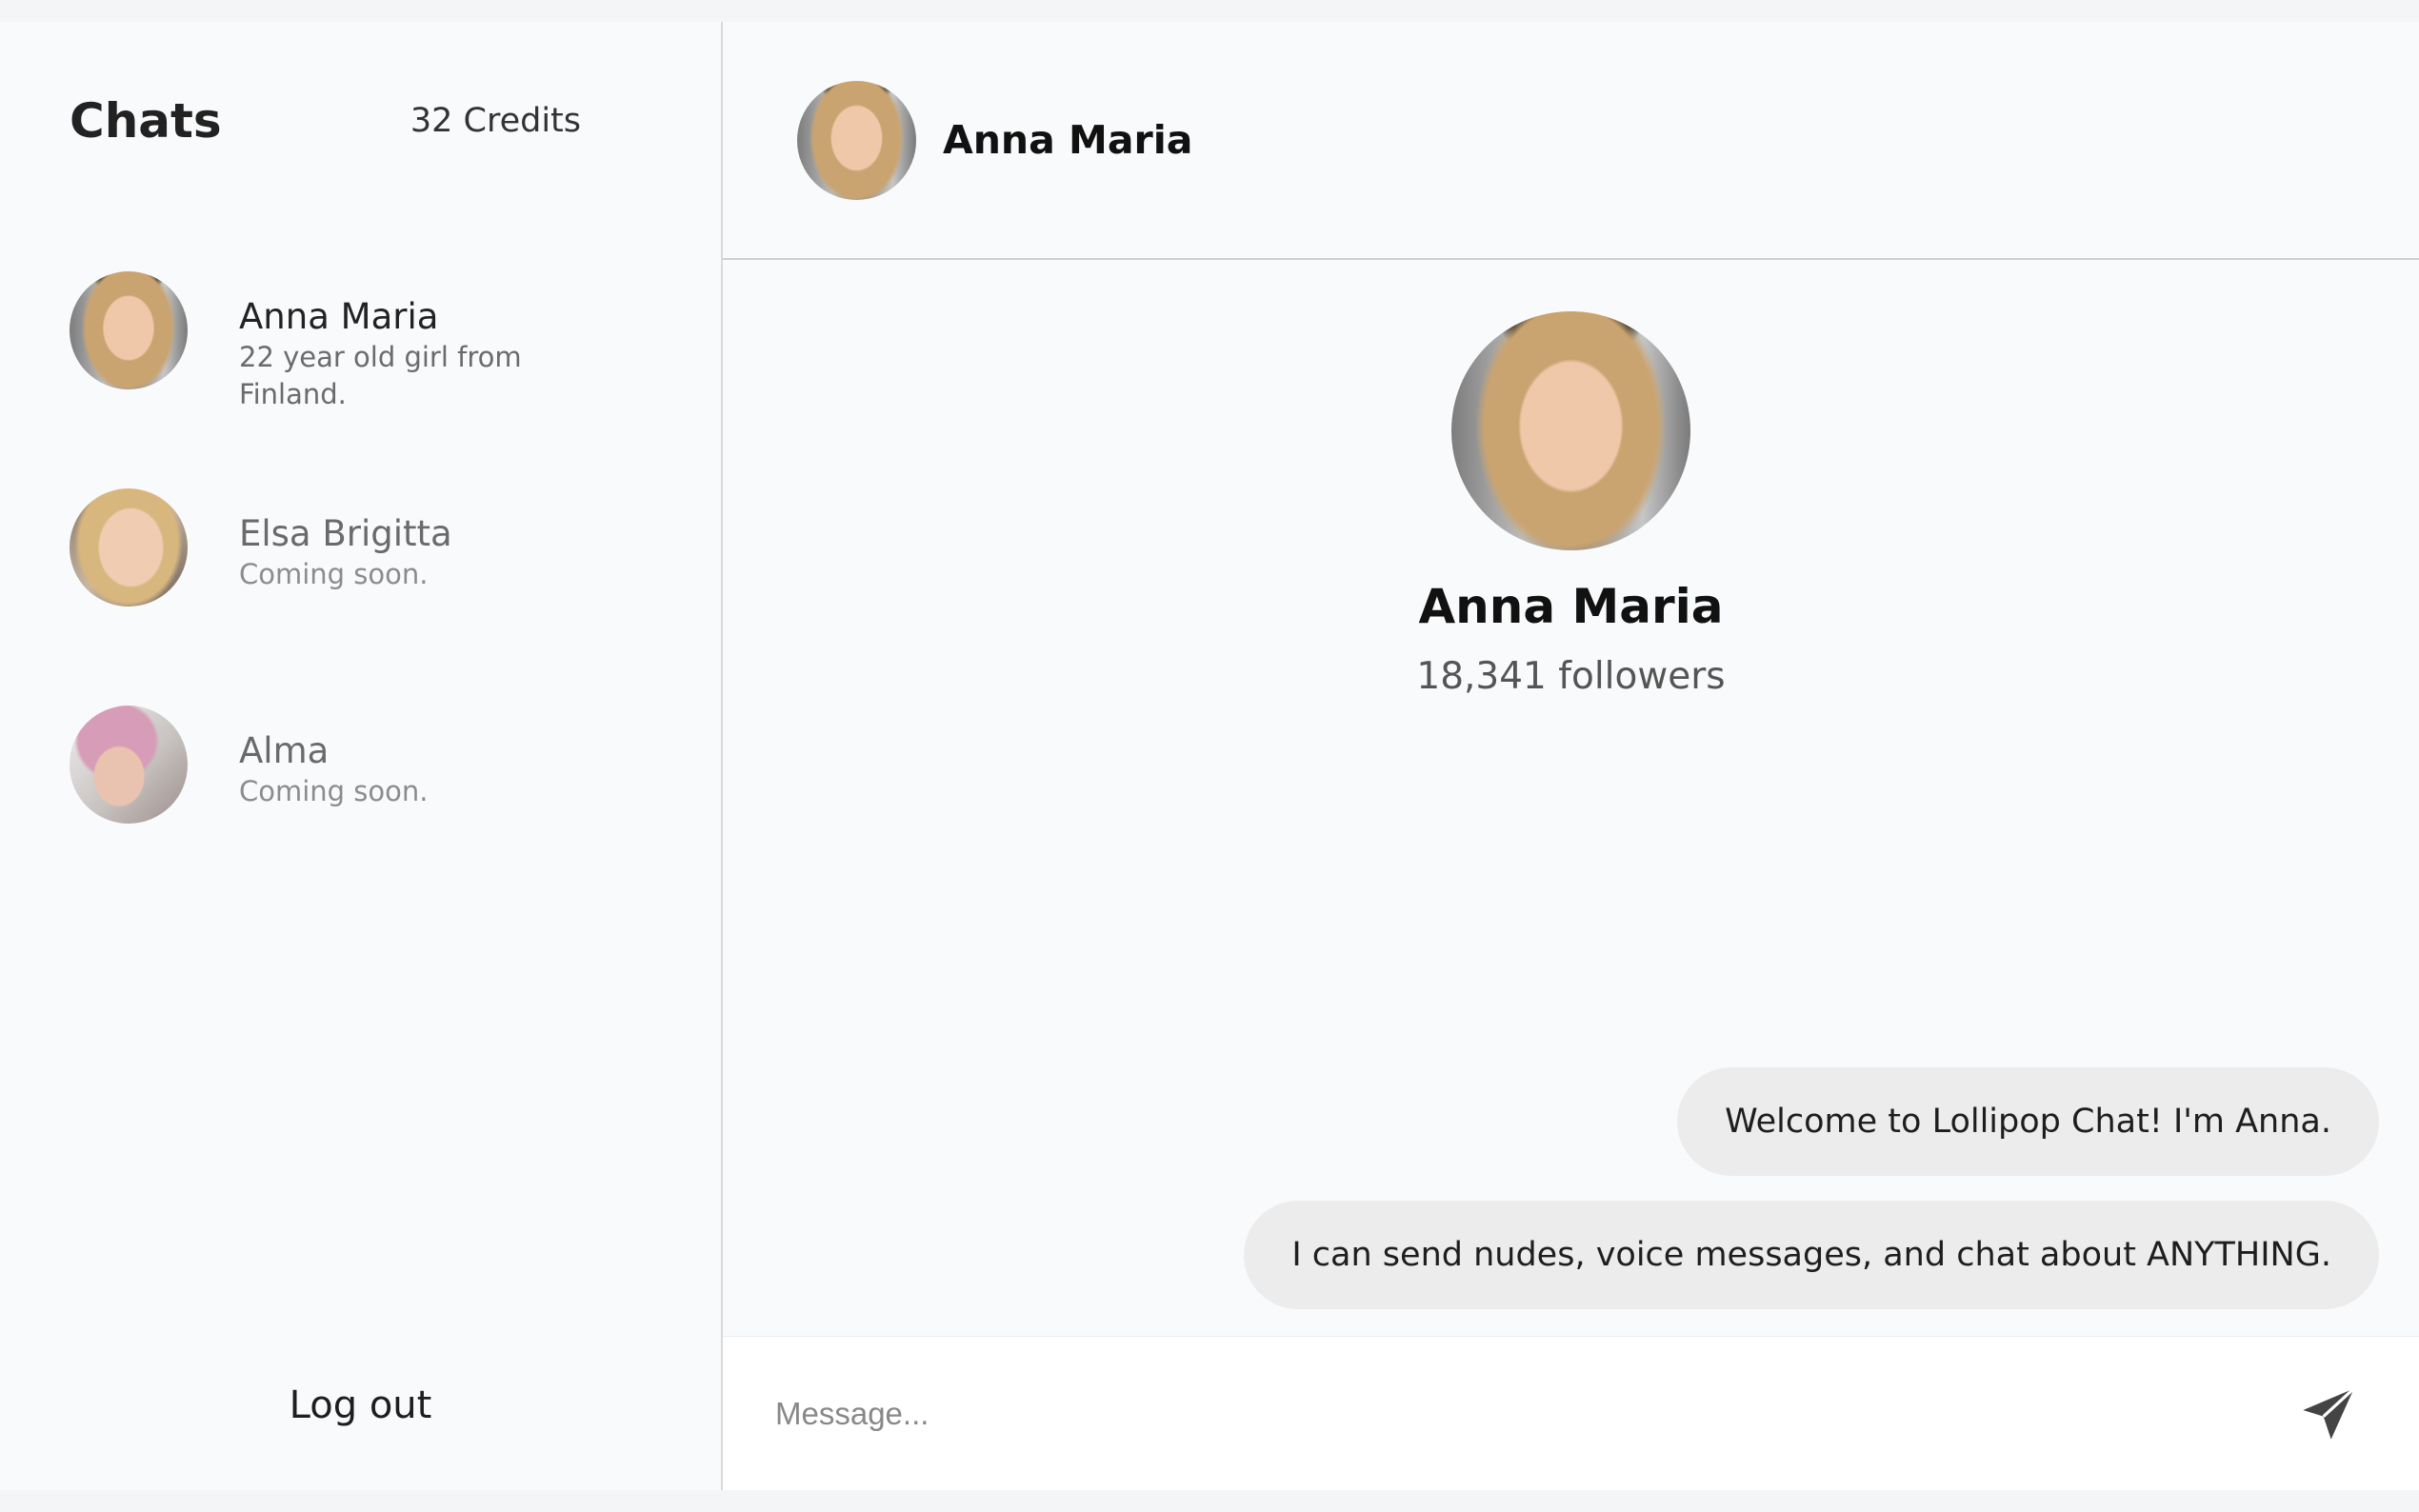 Image resolution: width=2419 pixels, height=1512 pixels. I want to click on sidebar-title: Chats, so click(146, 121).